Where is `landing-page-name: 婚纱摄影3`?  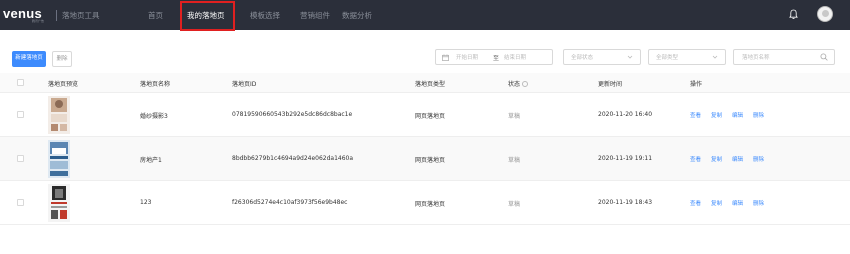
landing-page-name: 婚纱摄影3 is located at coordinates (154, 116).